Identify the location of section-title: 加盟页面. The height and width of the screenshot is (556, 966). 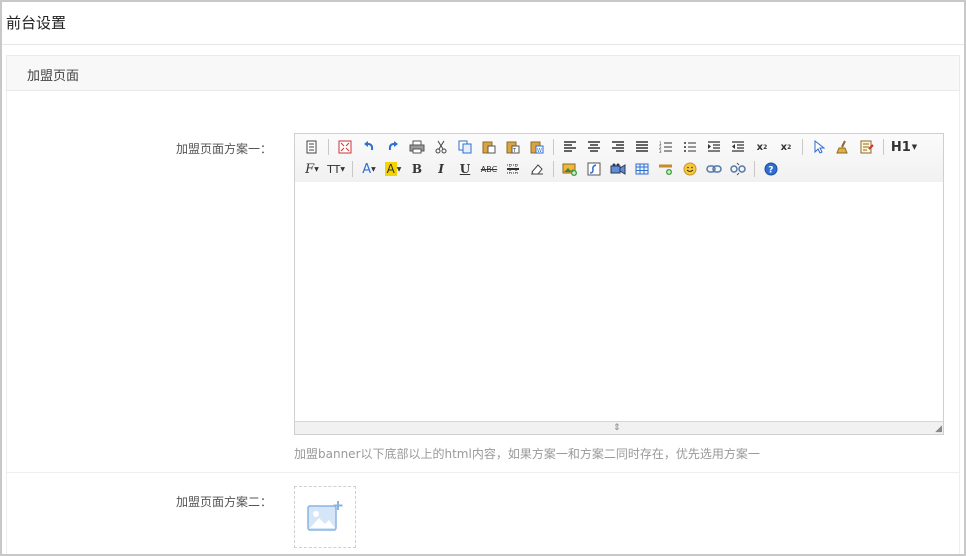
(53, 76).